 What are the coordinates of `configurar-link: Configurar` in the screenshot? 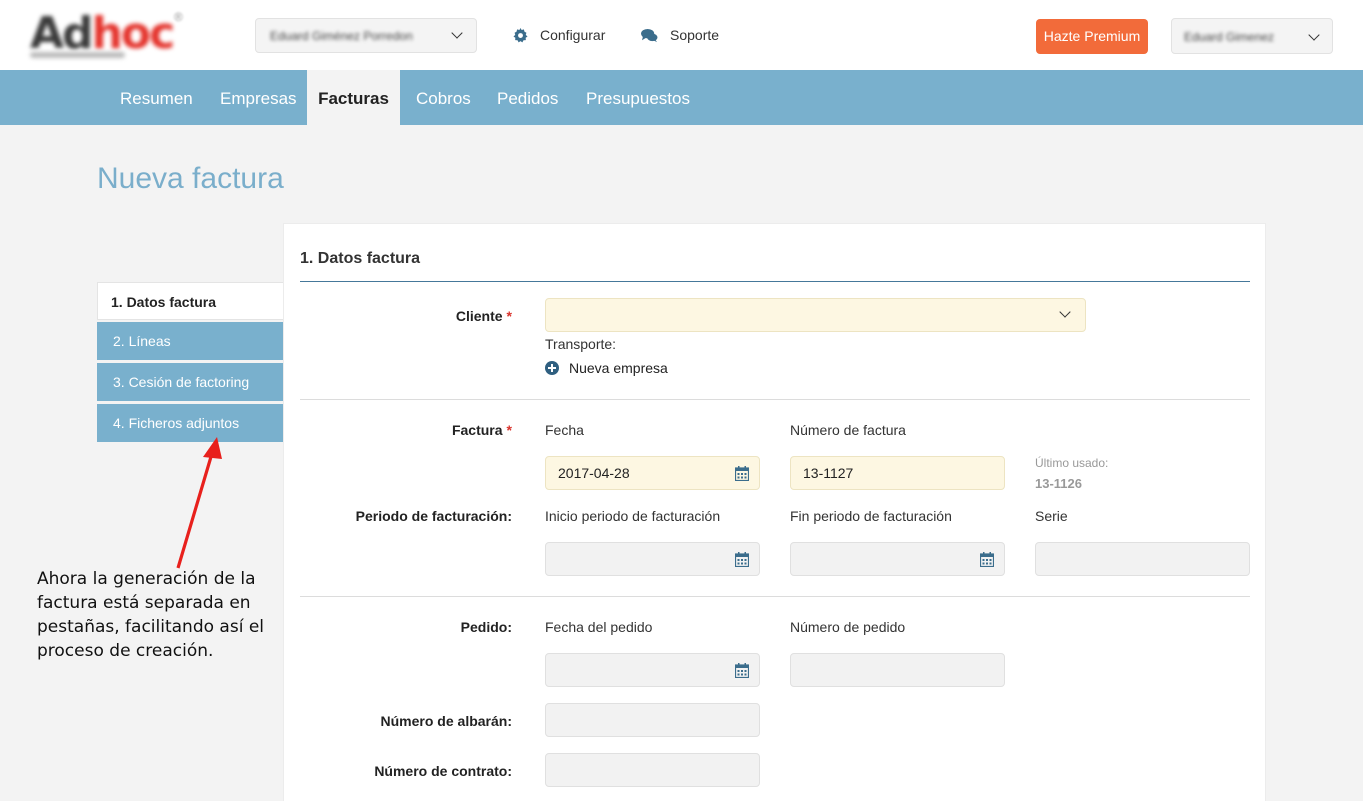 It's located at (559, 35).